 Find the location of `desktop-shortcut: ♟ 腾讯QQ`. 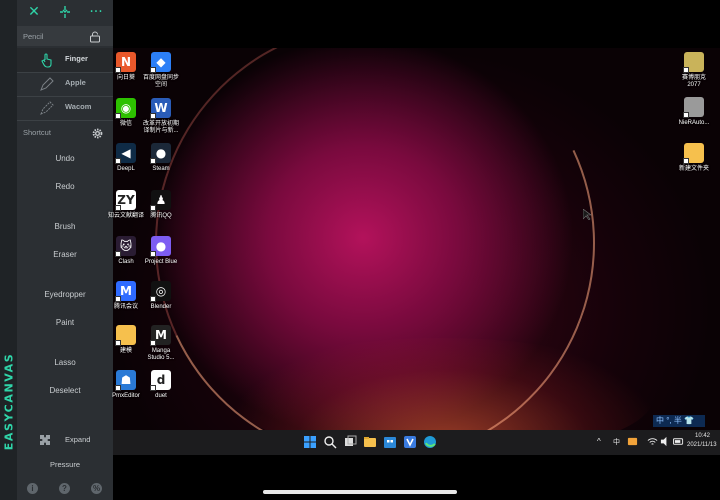

desktop-shortcut: ♟ 腾讯QQ is located at coordinates (161, 205).